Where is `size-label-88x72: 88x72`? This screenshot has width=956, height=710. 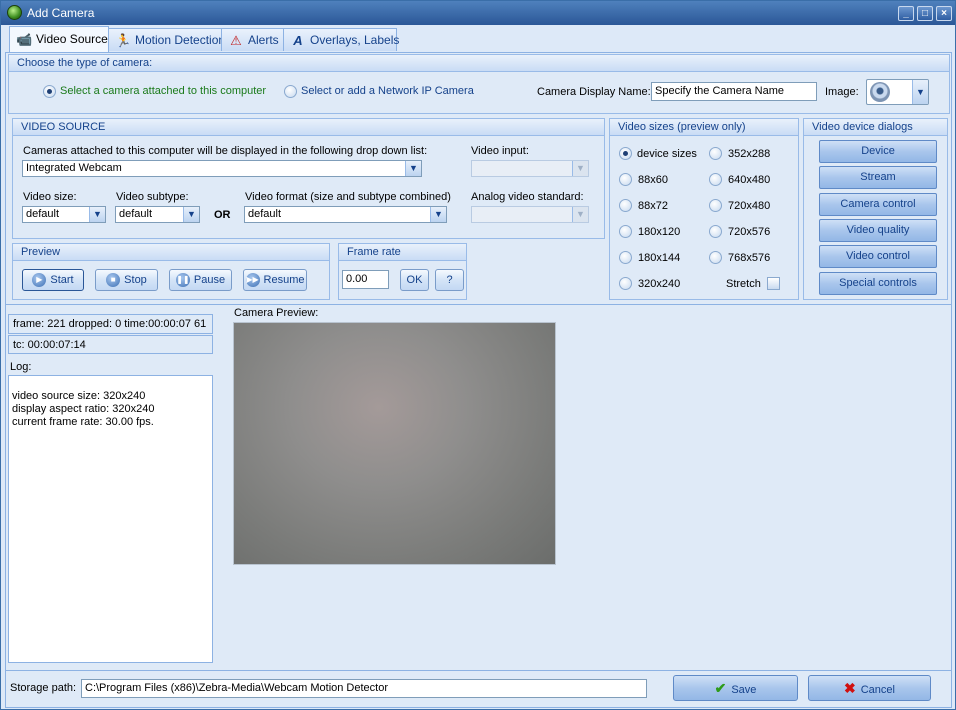
size-label-88x72: 88x72 is located at coordinates (653, 206).